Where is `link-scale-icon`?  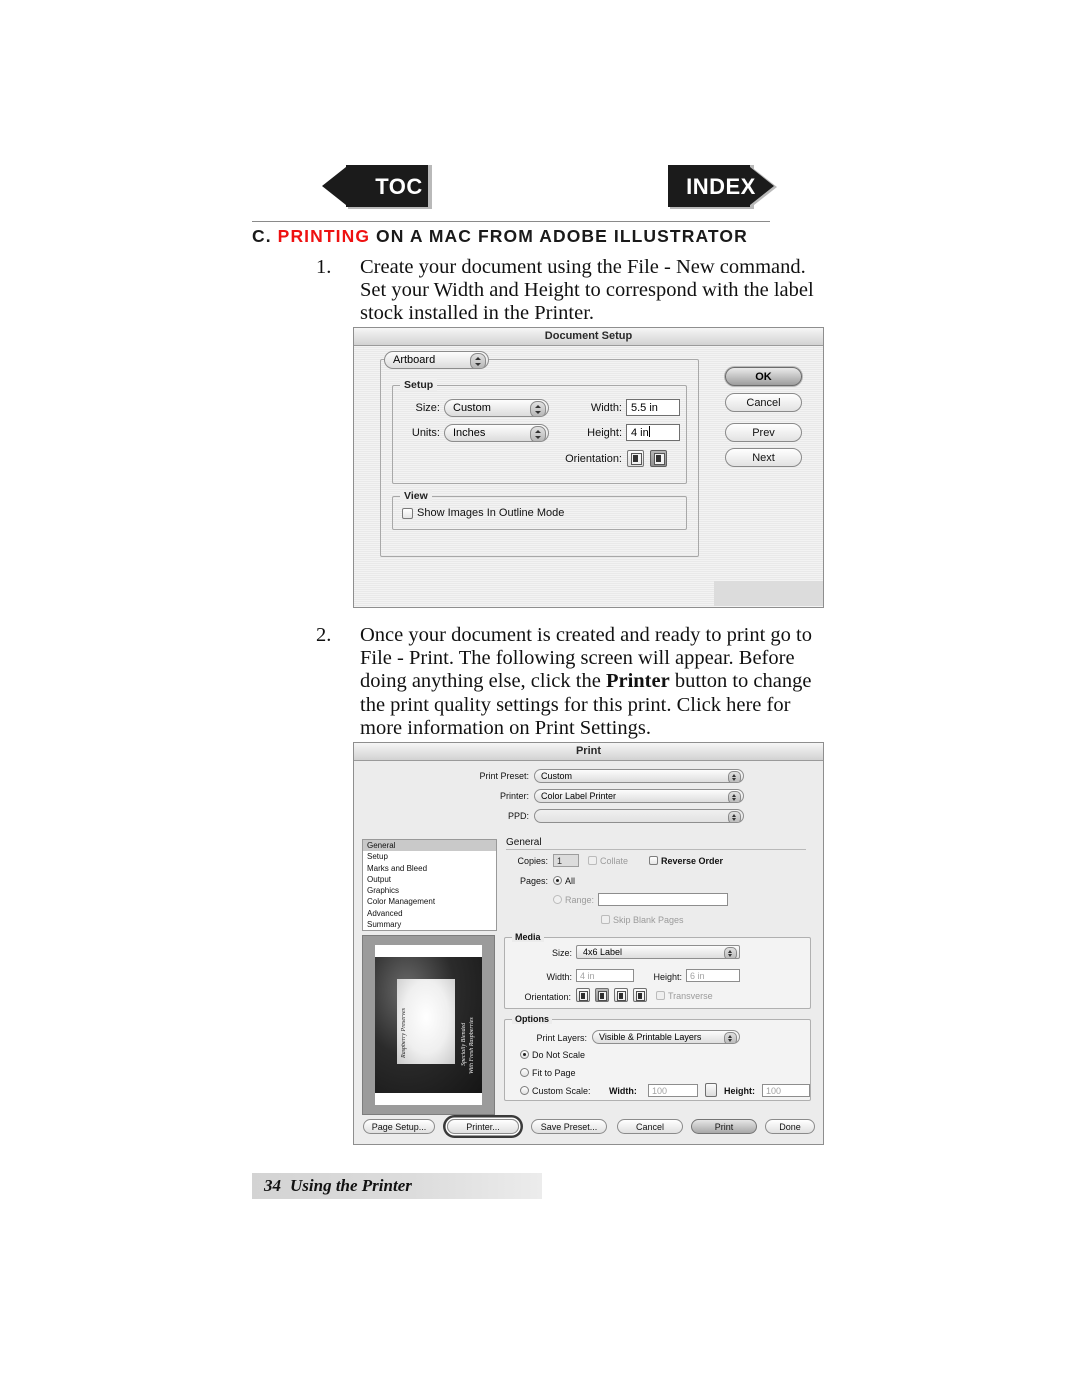
link-scale-icon is located at coordinates (711, 1090).